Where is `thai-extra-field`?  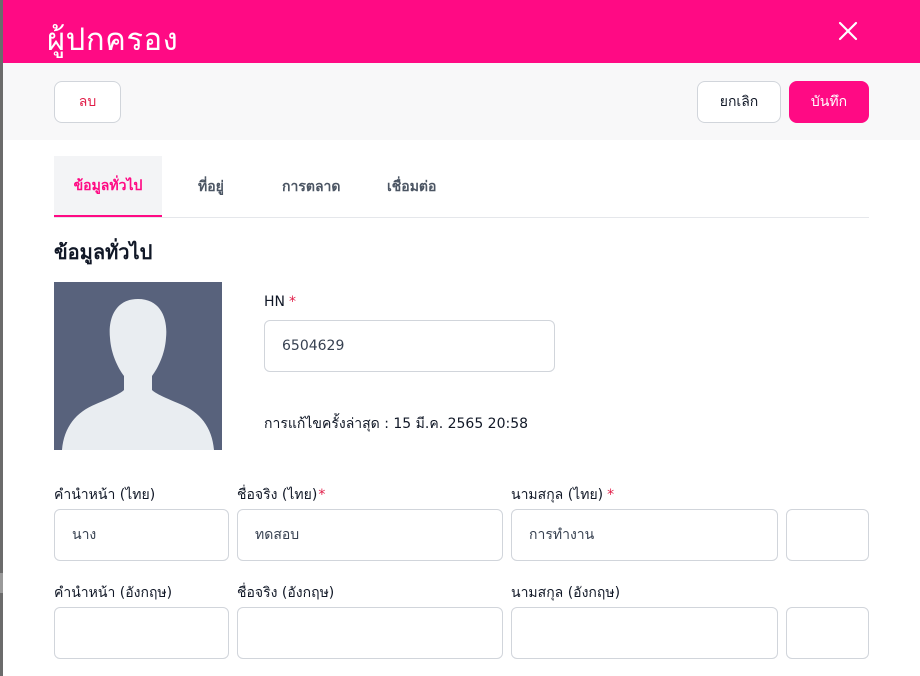
thai-extra-field is located at coordinates (827, 535).